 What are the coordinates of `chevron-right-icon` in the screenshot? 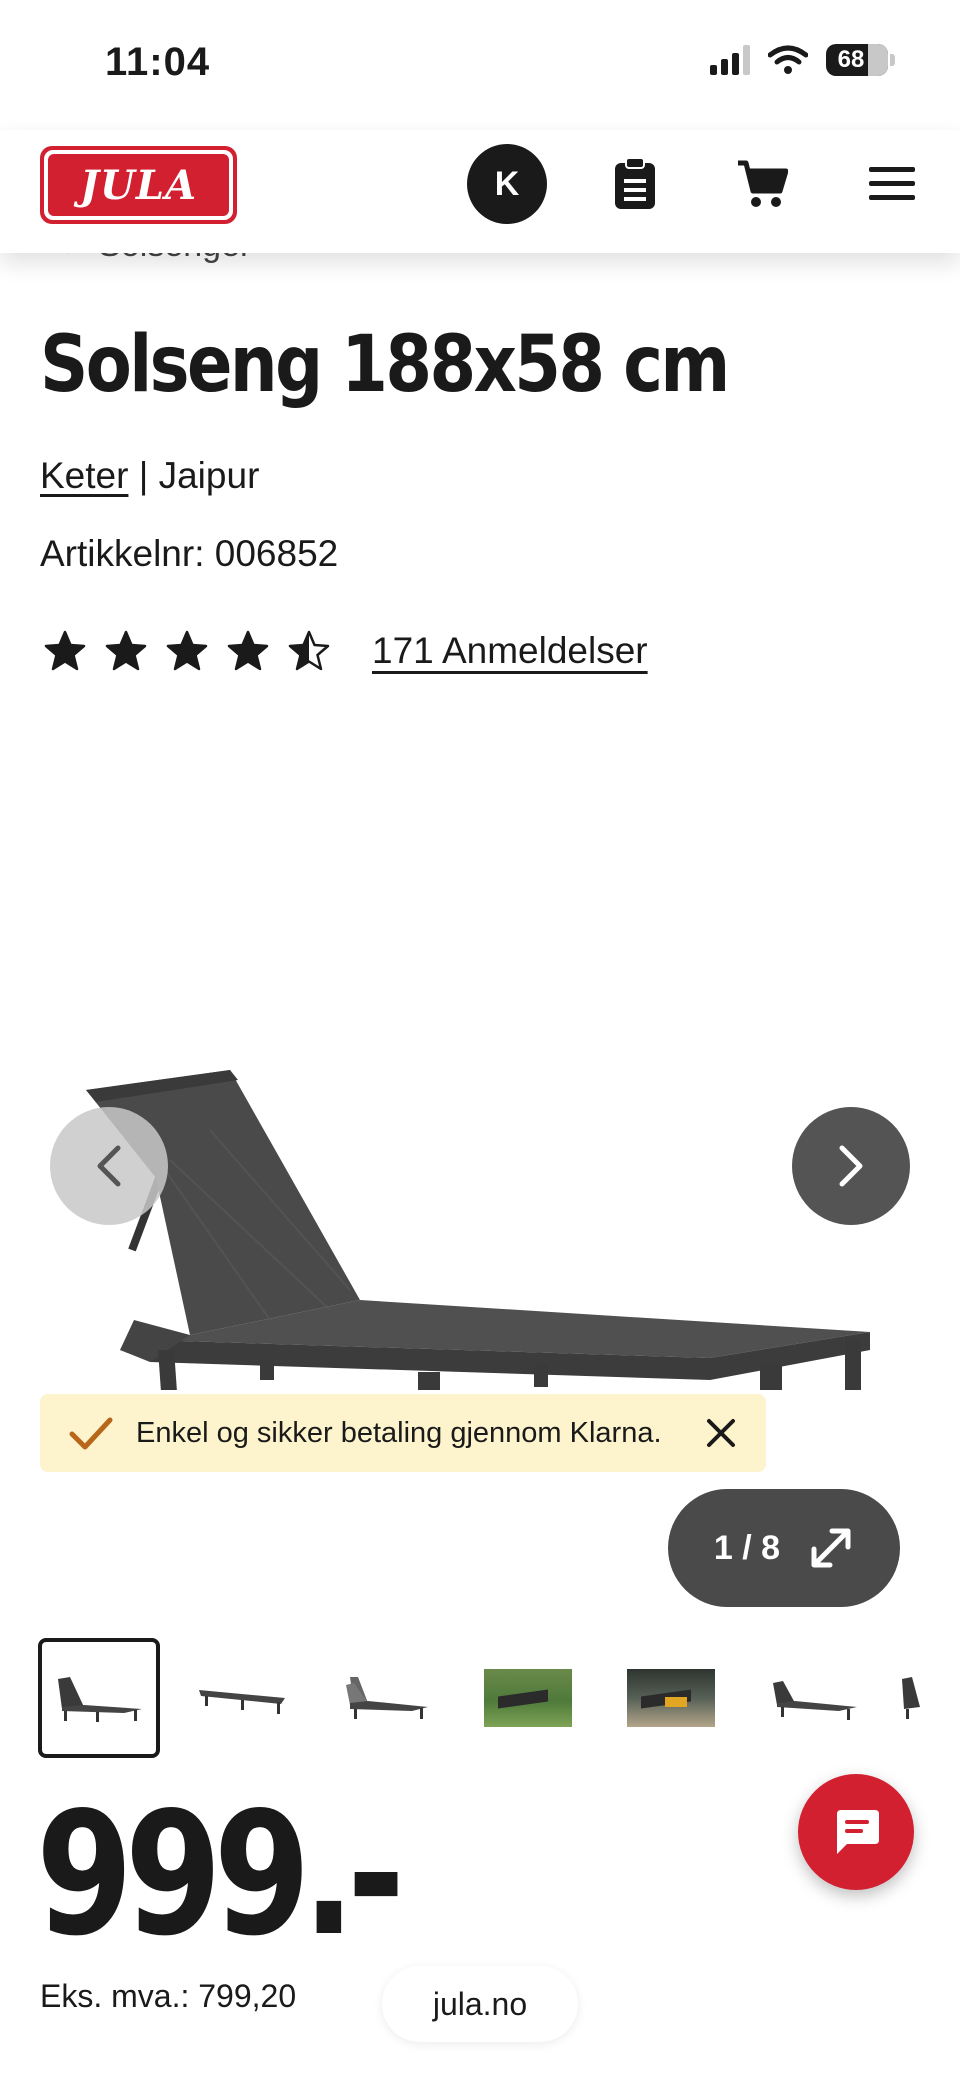 It's located at (851, 1166).